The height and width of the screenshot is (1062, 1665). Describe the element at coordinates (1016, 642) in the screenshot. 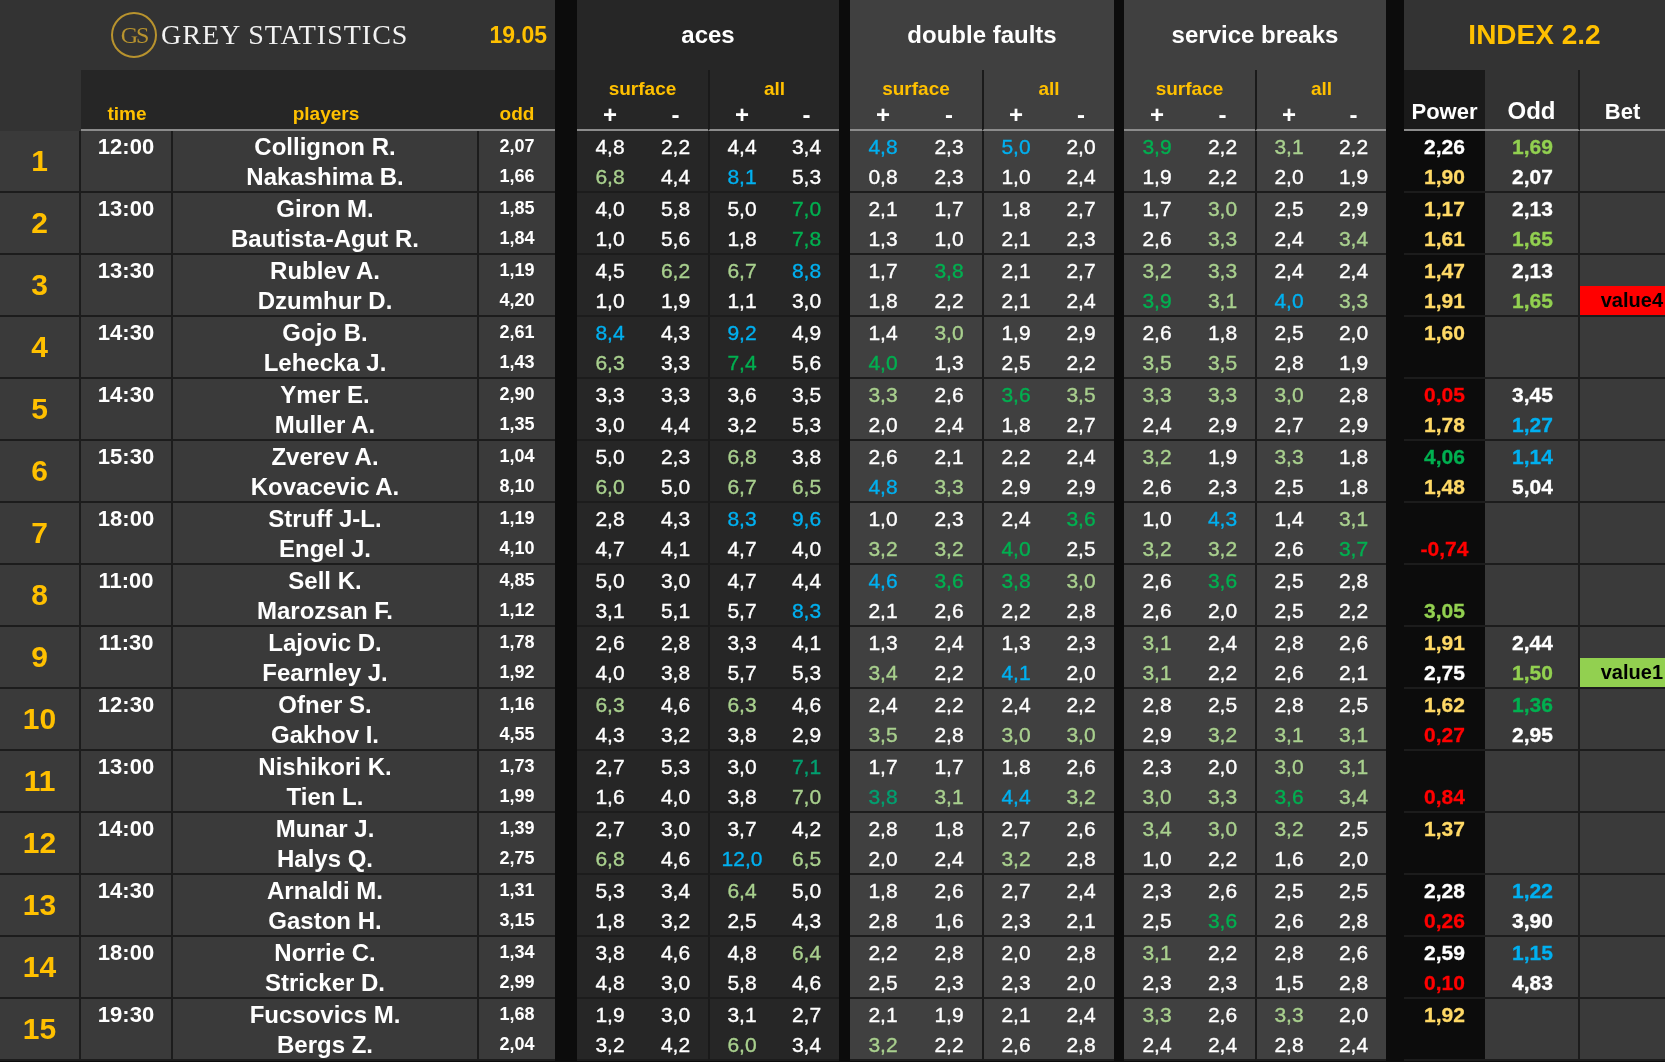

I see `stat-value: 1,3` at that location.